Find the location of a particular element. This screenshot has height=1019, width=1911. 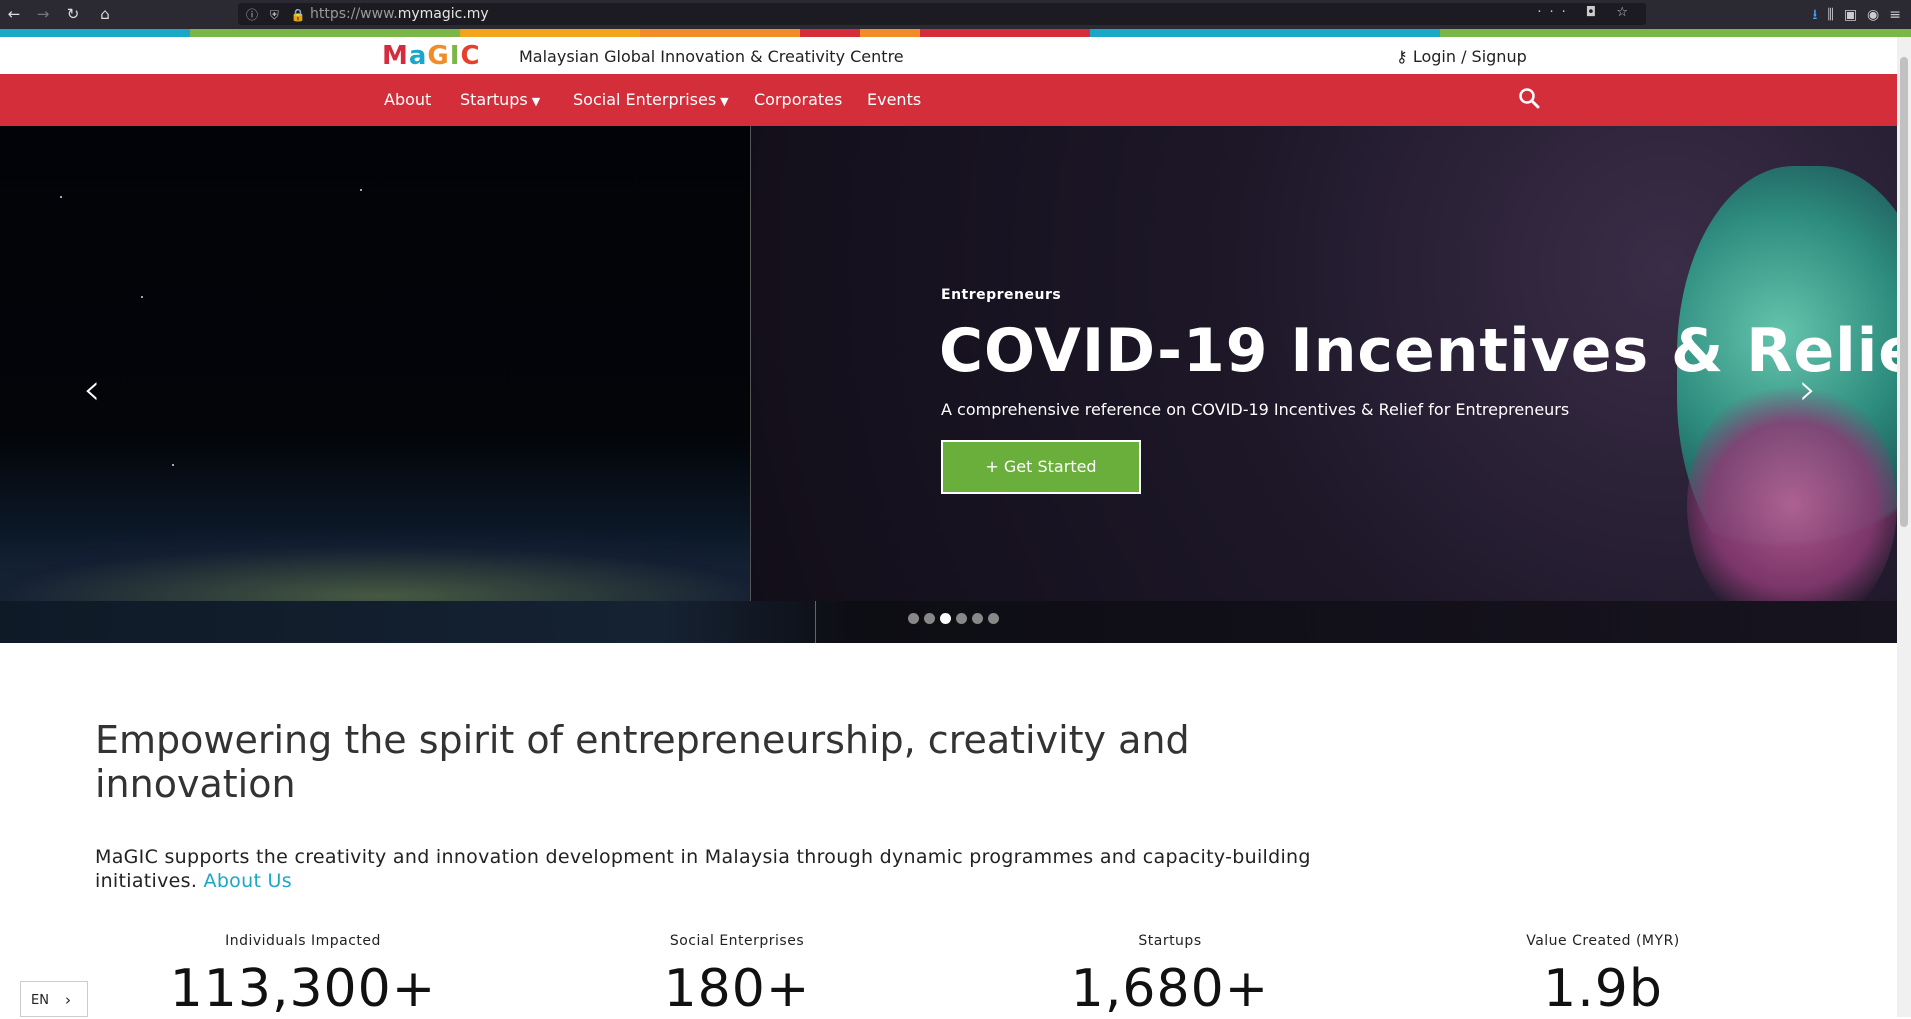

carousel-indicators is located at coordinates (953, 618).